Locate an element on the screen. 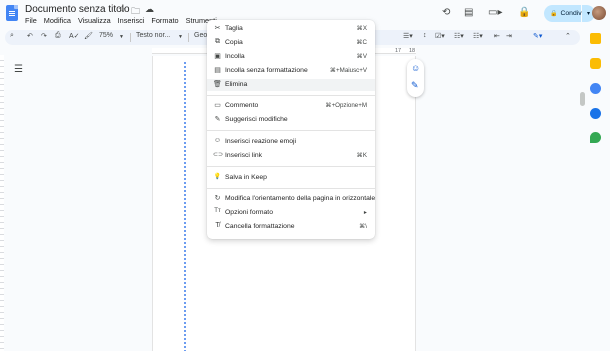  menu-item-label: Incolla senza formattazione is located at coordinates (266, 70).